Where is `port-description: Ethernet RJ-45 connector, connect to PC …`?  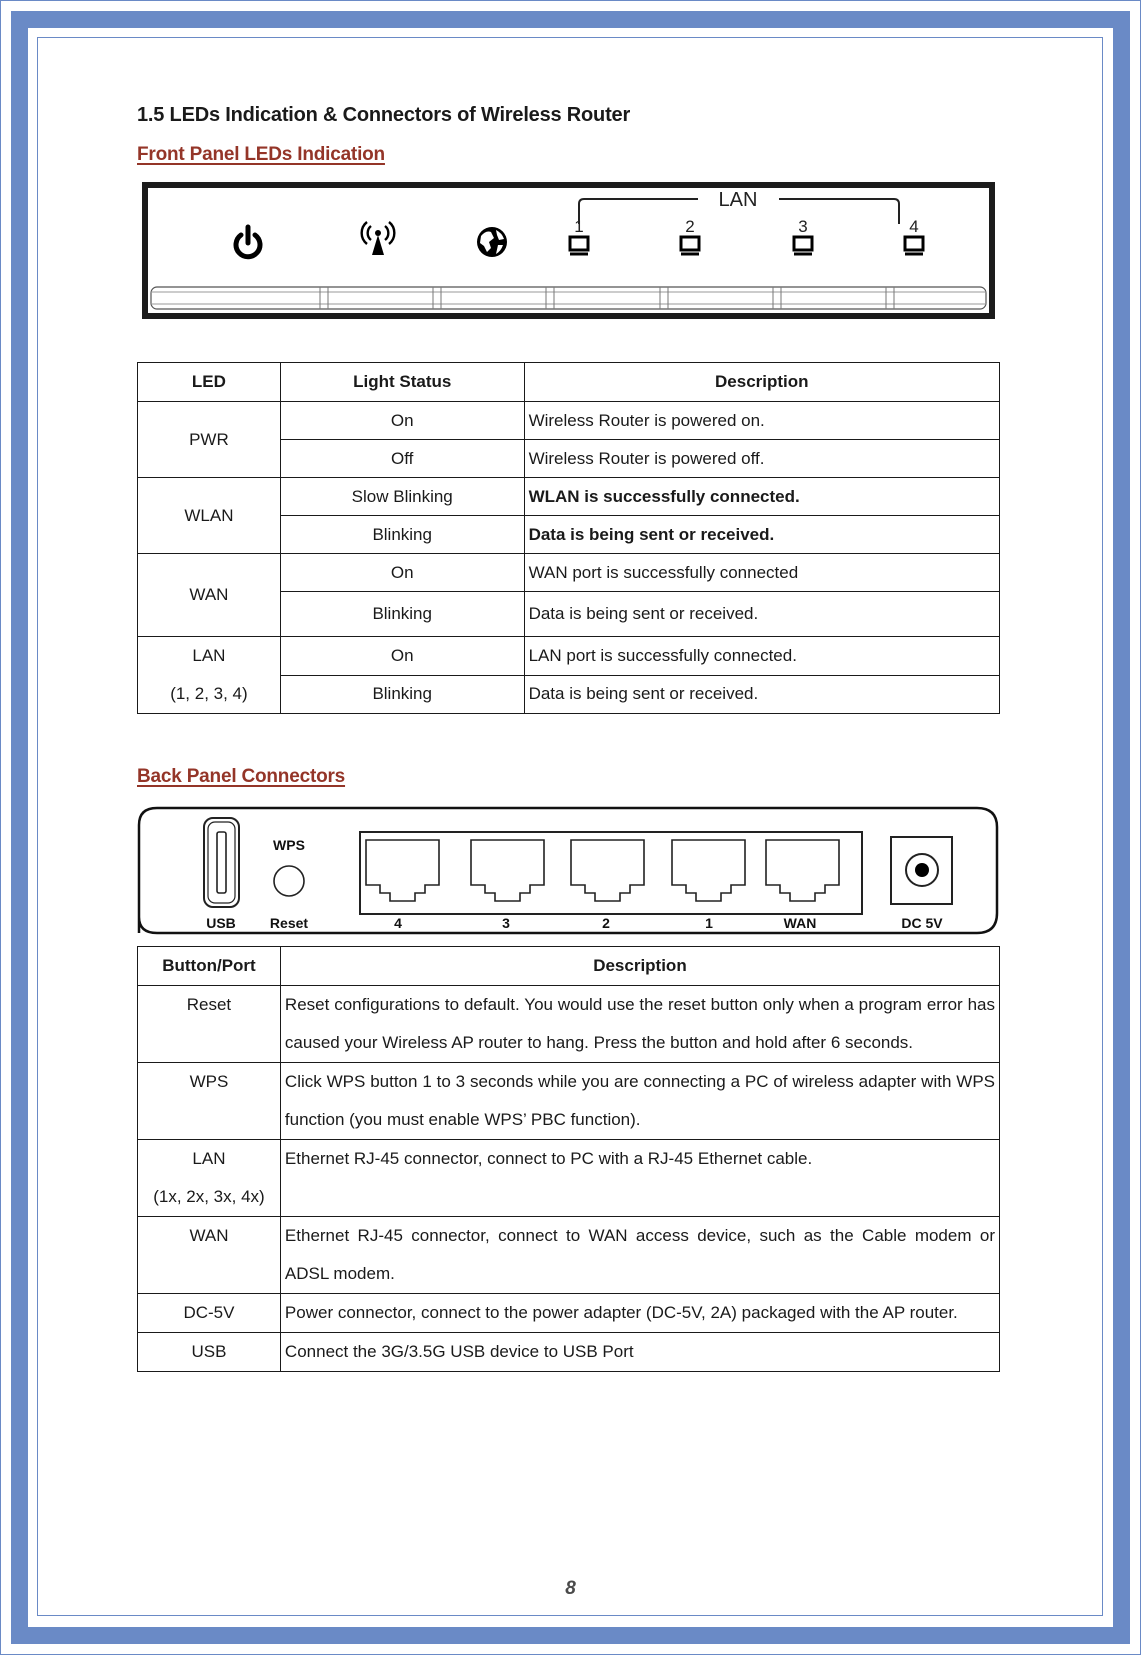 port-description: Ethernet RJ-45 connector, connect to PC … is located at coordinates (640, 1178).